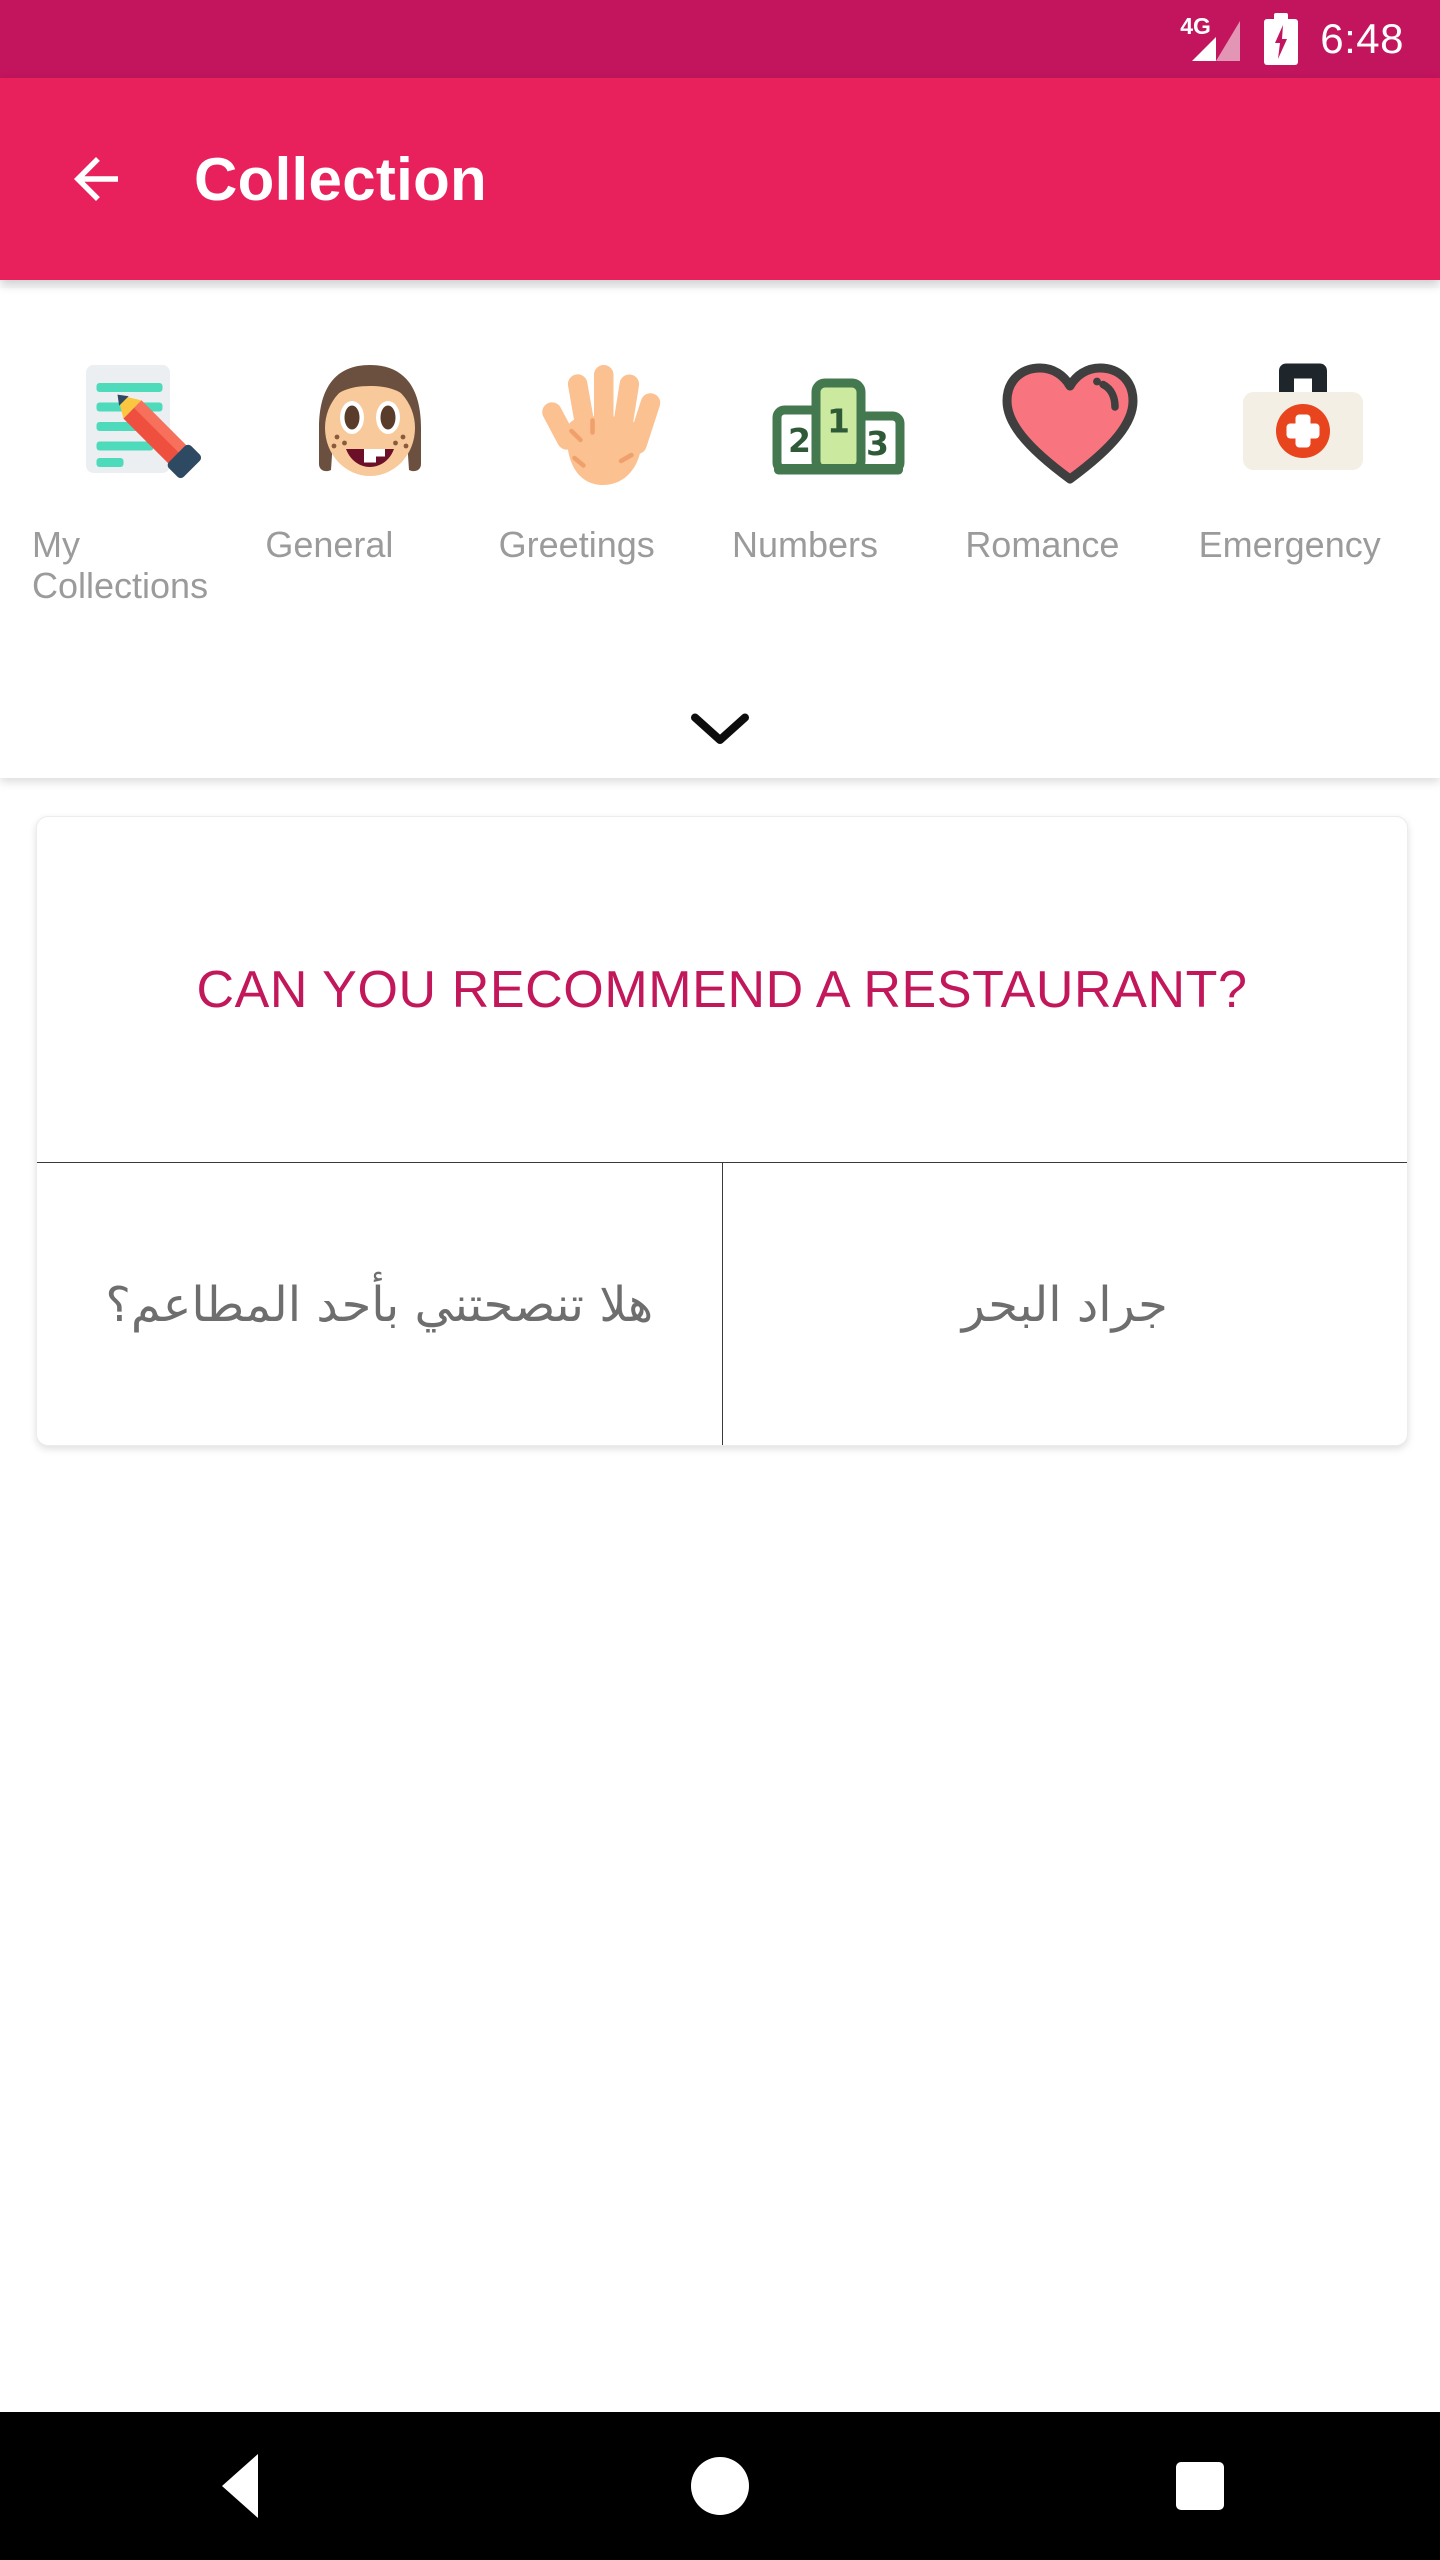 Image resolution: width=1440 pixels, height=2560 pixels. Describe the element at coordinates (1042, 544) in the screenshot. I see `category-label: Romance` at that location.